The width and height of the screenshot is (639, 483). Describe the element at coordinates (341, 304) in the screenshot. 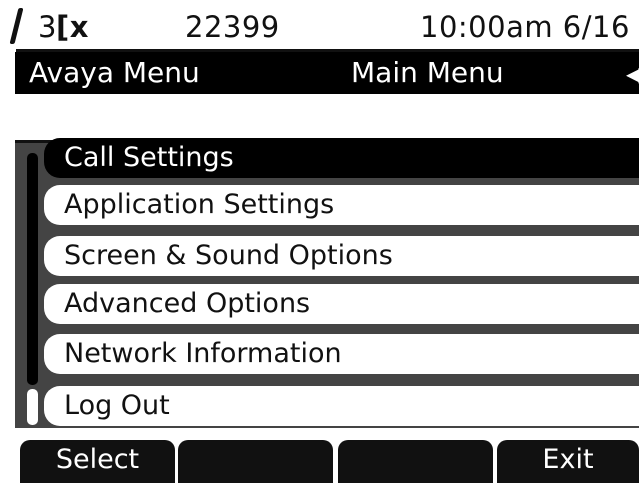

I see `menu-item-advanced-options: Advanced Options` at that location.